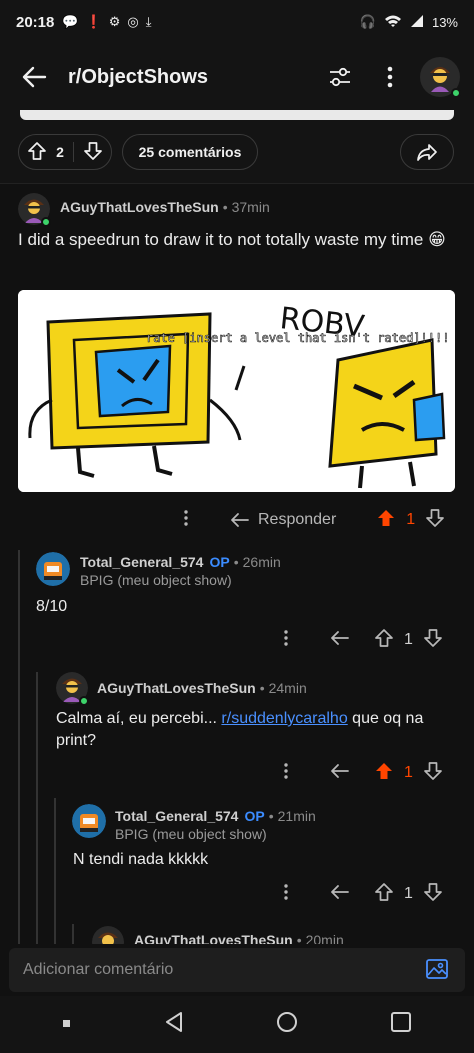 This screenshot has width=474, height=1053. What do you see at coordinates (106, 22) in the screenshot?
I see `notification-icons: 💬 ❗ ⚙ ◎ ⤓` at bounding box center [106, 22].